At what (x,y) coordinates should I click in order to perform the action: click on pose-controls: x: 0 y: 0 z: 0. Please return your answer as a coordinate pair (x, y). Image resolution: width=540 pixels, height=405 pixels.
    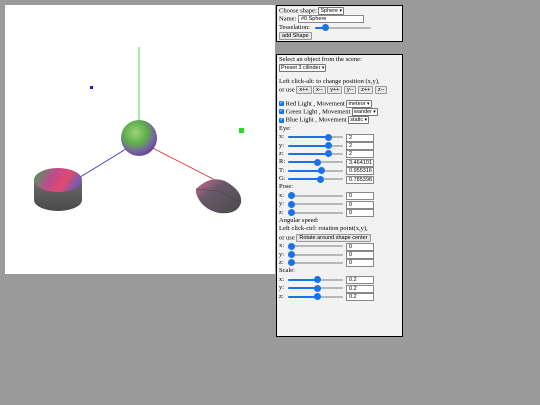
    Looking at the image, I should click on (339, 204).